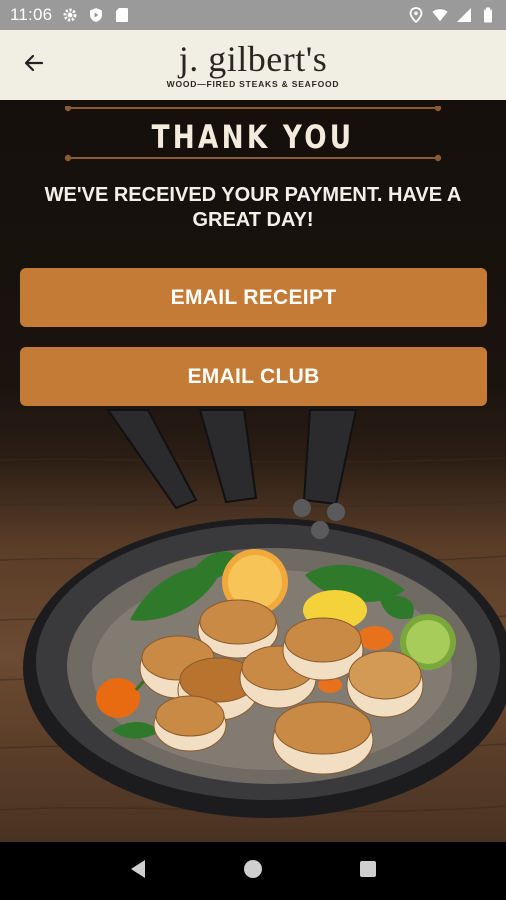  Describe the element at coordinates (488, 15) in the screenshot. I see `battery-icon` at that location.